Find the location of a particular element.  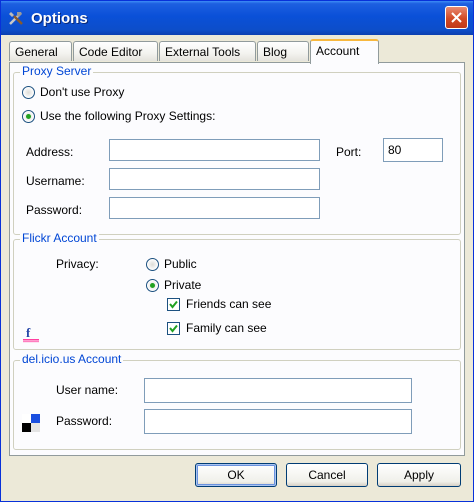

delicious-logo-icon is located at coordinates (31, 423).